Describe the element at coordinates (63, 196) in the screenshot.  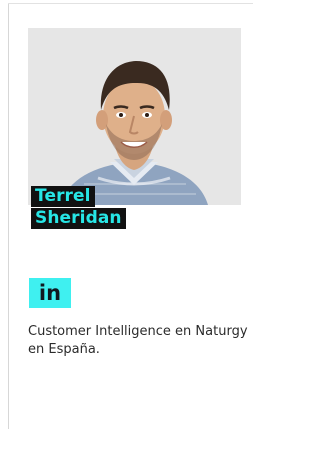
I see `profile-name-first: Terrel` at that location.